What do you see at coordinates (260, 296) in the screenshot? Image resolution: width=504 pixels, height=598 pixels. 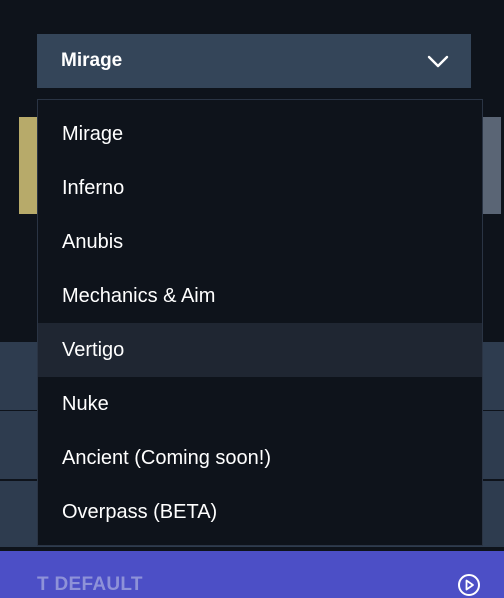 I see `map-option-mechanics-aim: Mechanics & Aim` at bounding box center [260, 296].